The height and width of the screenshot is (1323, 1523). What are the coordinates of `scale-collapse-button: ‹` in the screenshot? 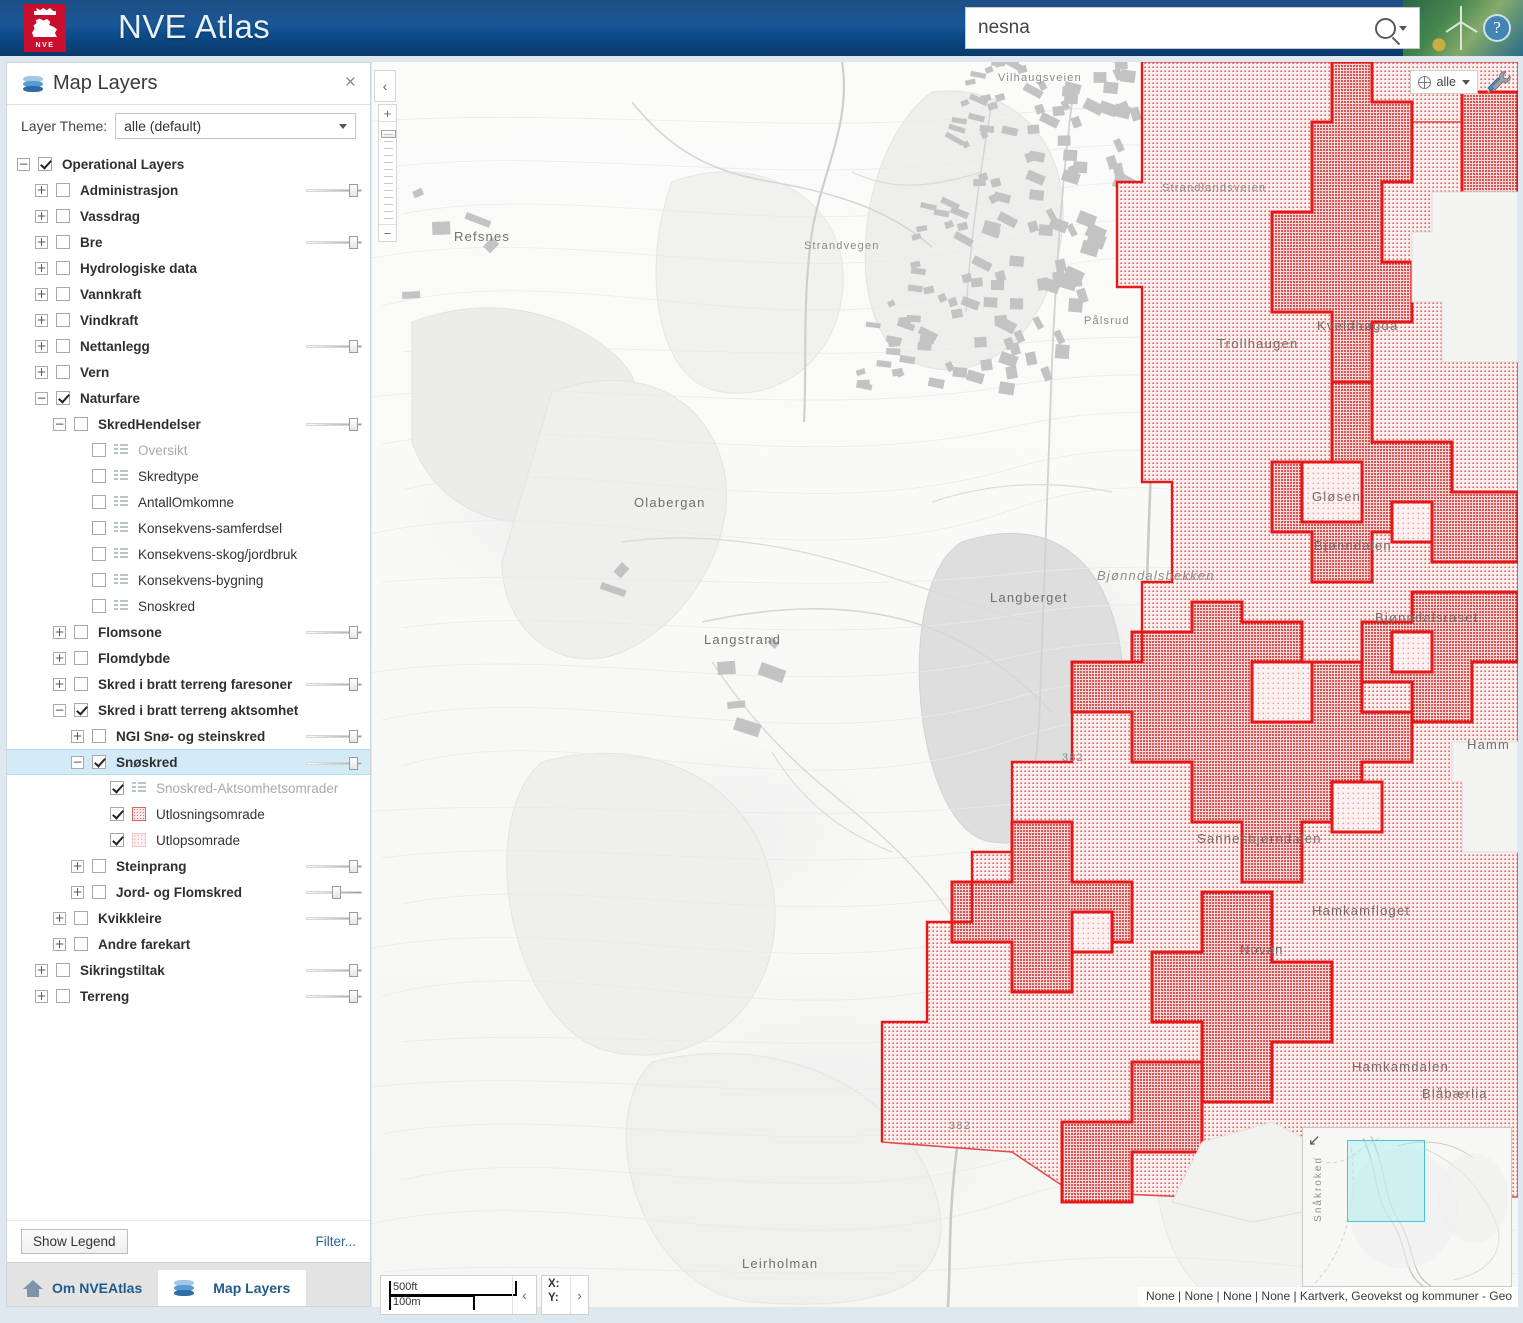 It's located at (524, 1295).